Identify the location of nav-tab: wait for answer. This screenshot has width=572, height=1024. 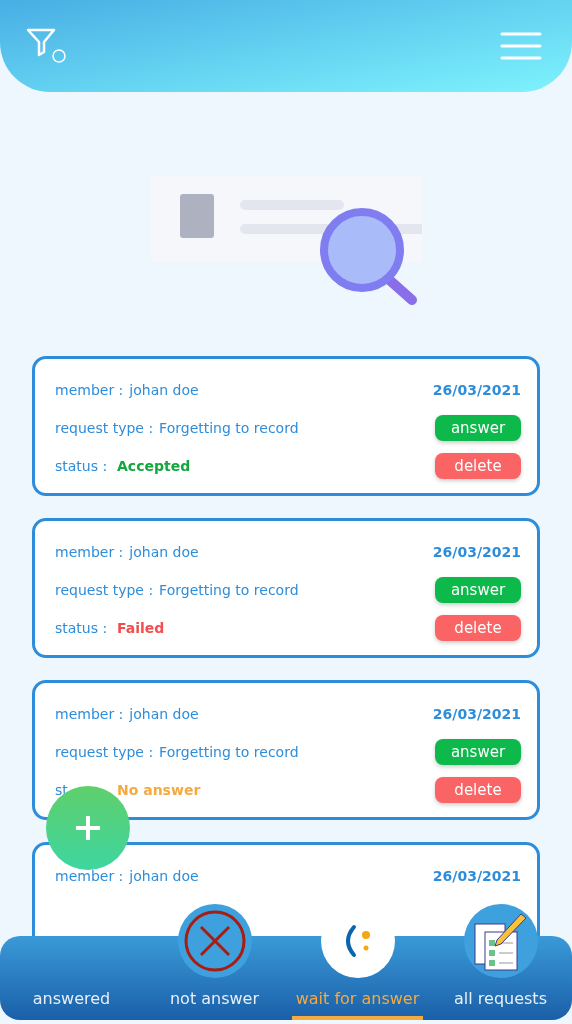
(357, 1004).